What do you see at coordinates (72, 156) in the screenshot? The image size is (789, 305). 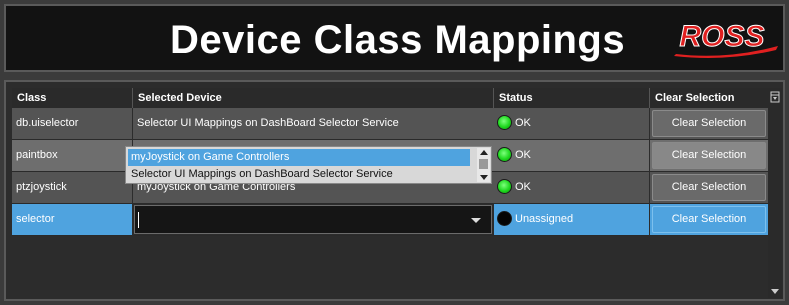 I see `class-cell: paintbox` at bounding box center [72, 156].